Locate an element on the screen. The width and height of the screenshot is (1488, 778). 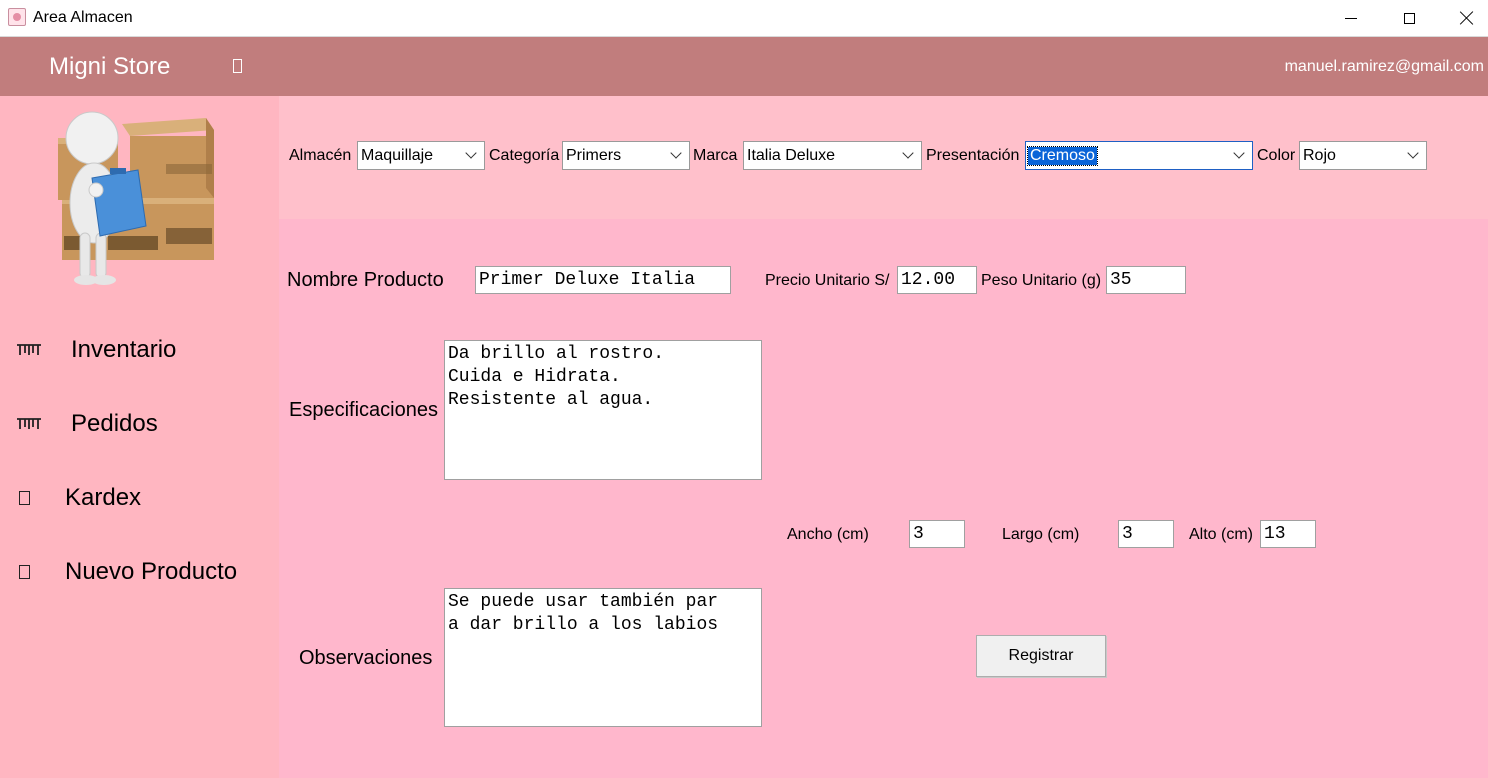
user-email: manuel.ramirez@gmail.com is located at coordinates (1384, 66).